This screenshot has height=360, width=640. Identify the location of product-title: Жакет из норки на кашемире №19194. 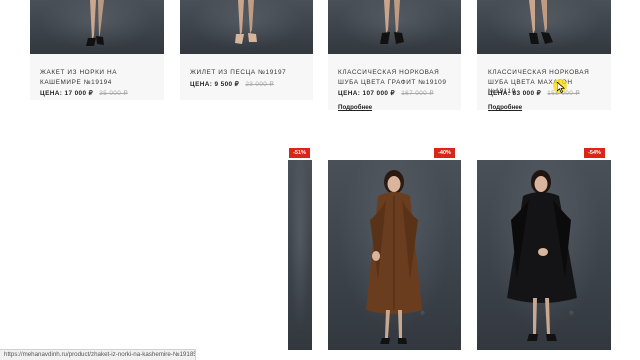
(96, 77).